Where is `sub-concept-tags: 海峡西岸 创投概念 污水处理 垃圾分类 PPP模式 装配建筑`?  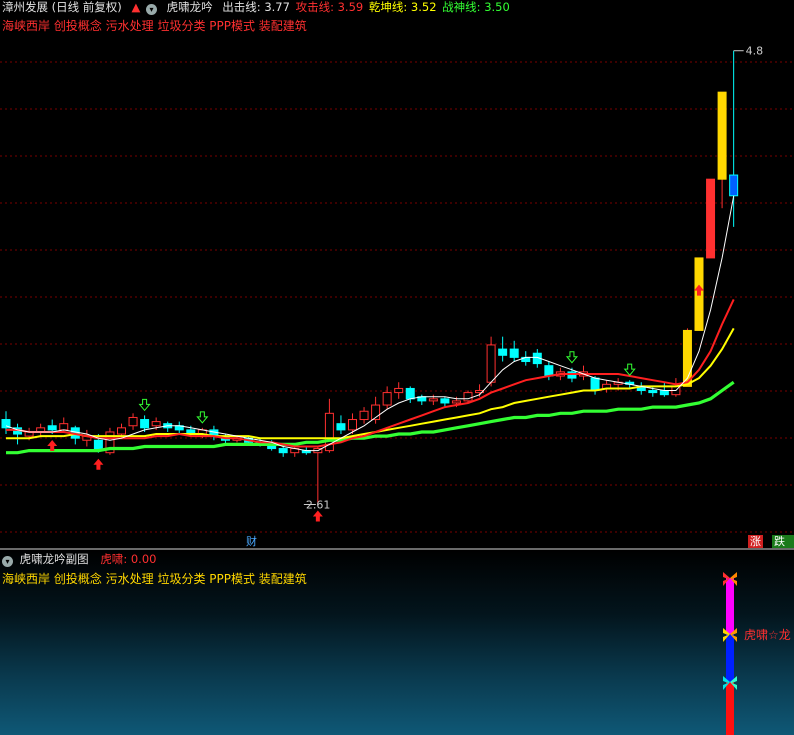 sub-concept-tags: 海峡西岸 创投概念 污水处理 垃圾分类 PPP模式 装配建筑 is located at coordinates (154, 579).